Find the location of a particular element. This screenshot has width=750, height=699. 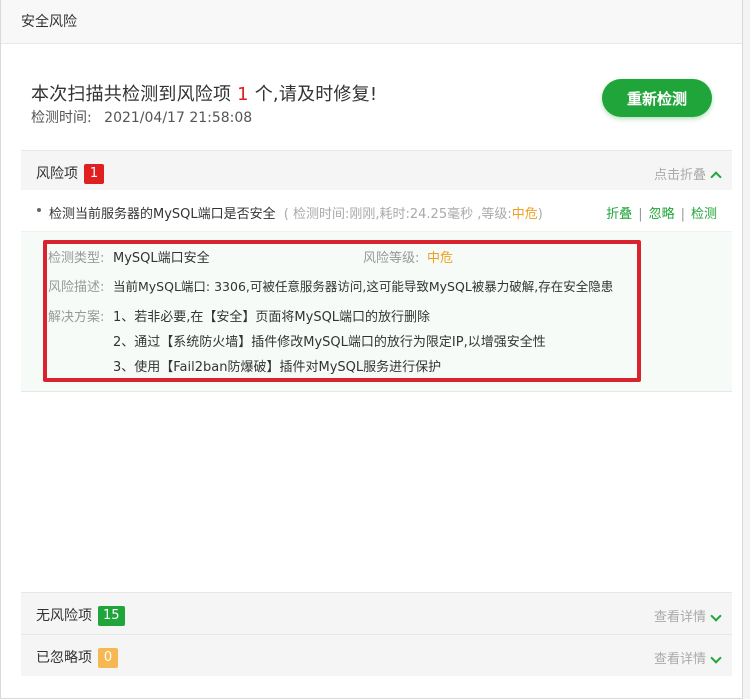

ignore-link: 忽略 is located at coordinates (662, 214).